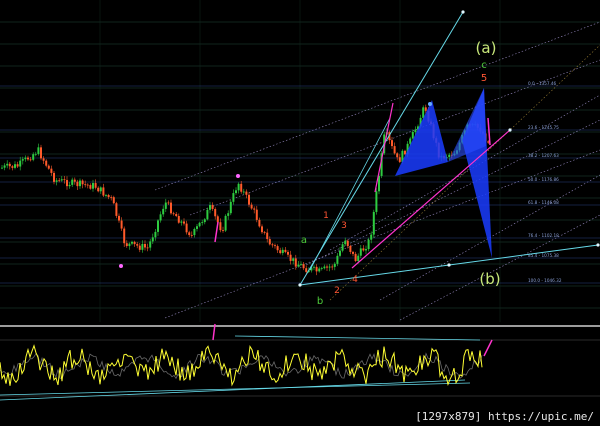 The image size is (600, 426). Describe the element at coordinates (486, 48) in the screenshot. I see `wave-label: (a)` at that location.